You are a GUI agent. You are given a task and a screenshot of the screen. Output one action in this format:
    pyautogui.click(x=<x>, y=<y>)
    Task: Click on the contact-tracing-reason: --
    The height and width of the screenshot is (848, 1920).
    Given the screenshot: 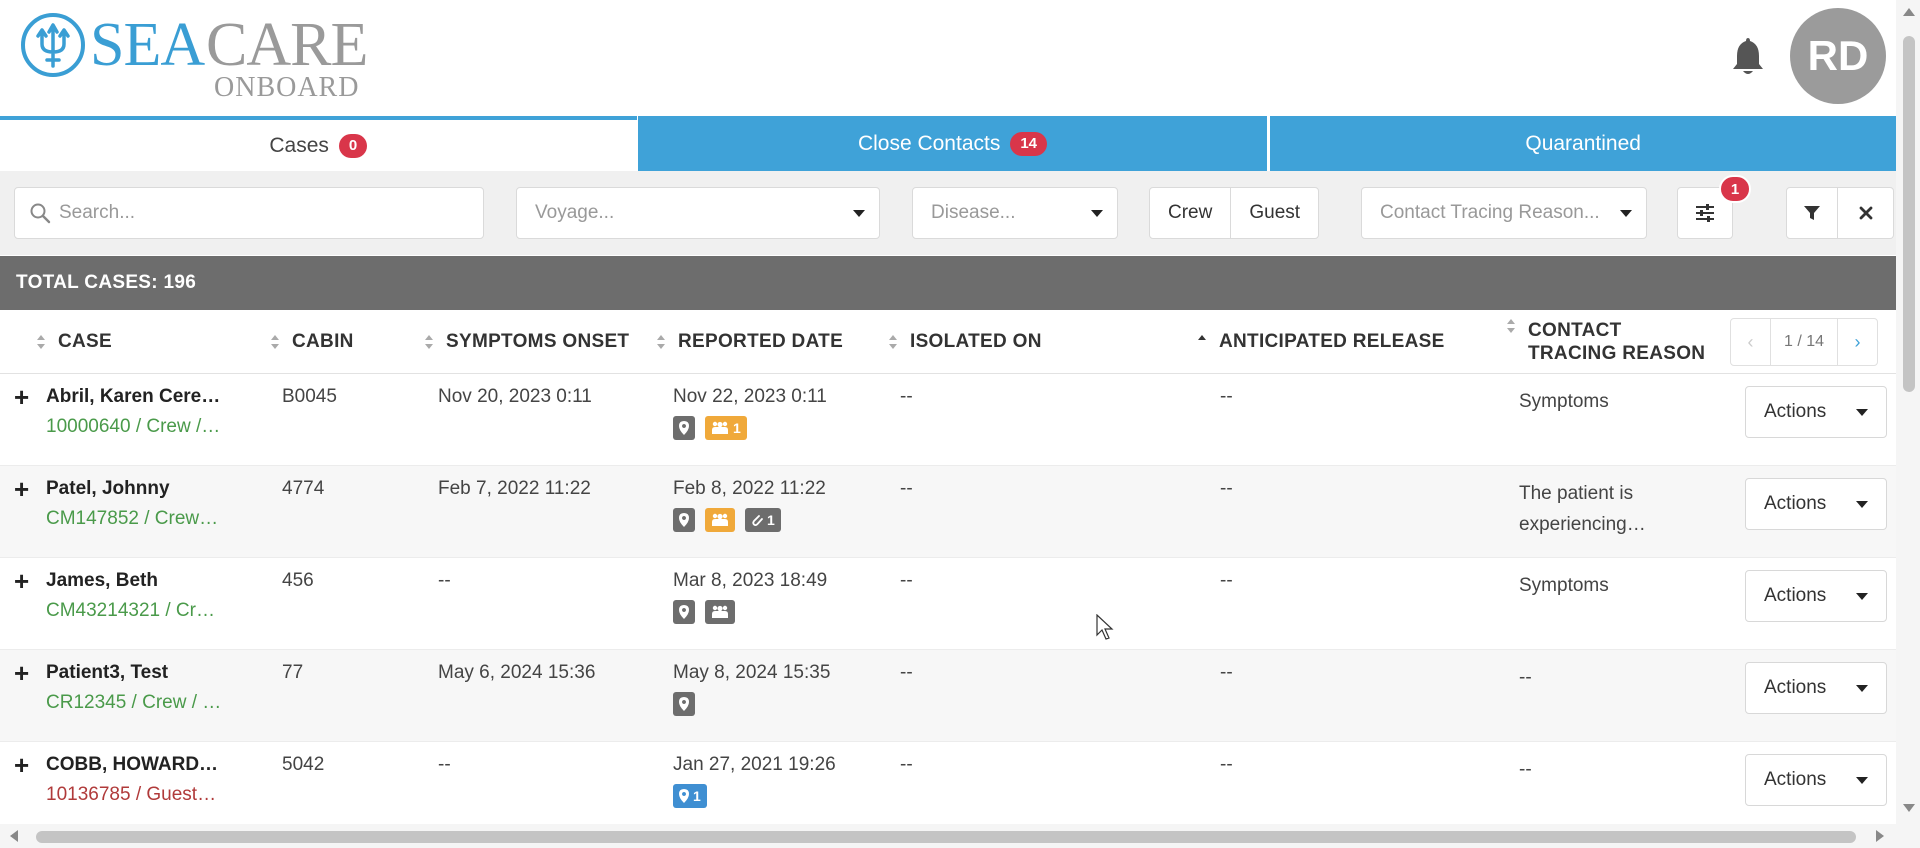 What is the action you would take?
    pyautogui.click(x=1525, y=677)
    